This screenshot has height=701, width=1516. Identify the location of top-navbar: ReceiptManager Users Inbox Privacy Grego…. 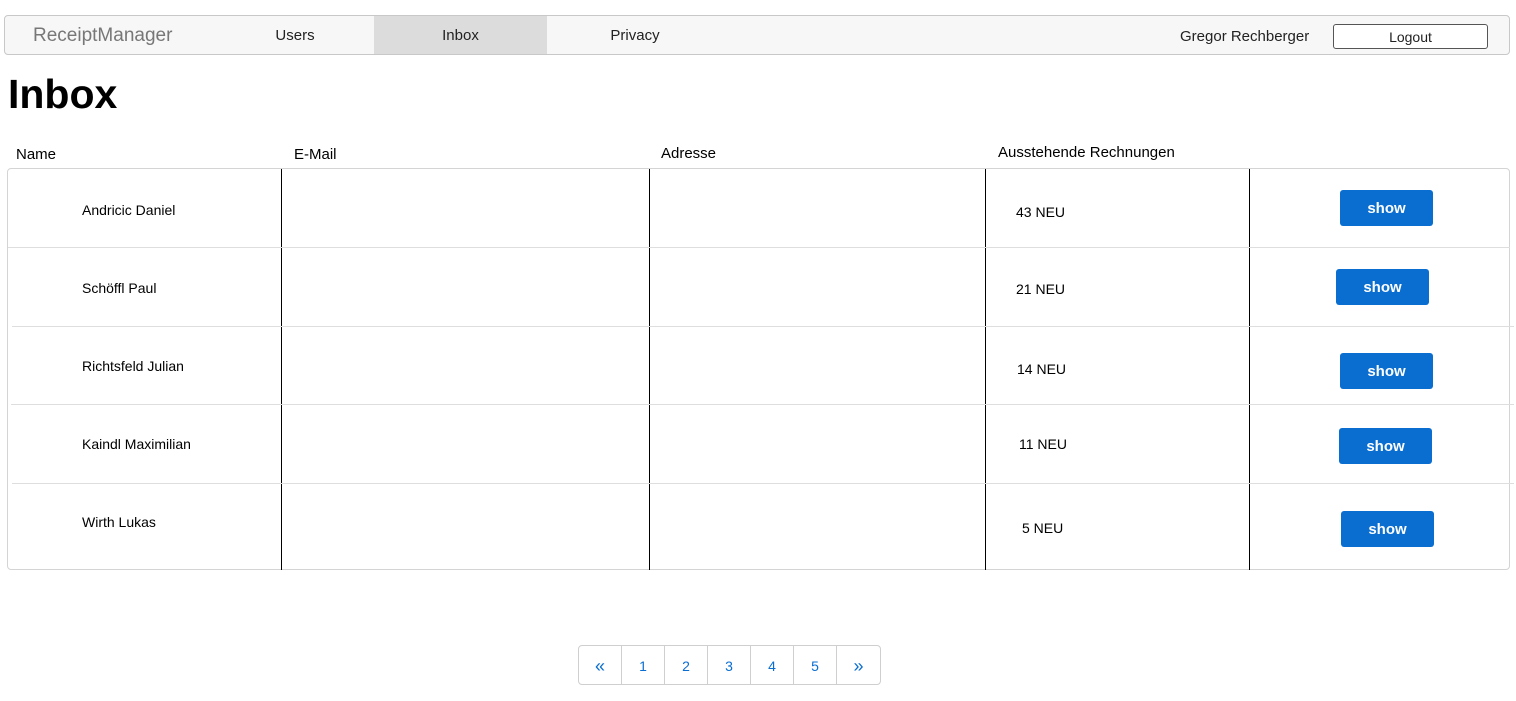
(757, 35).